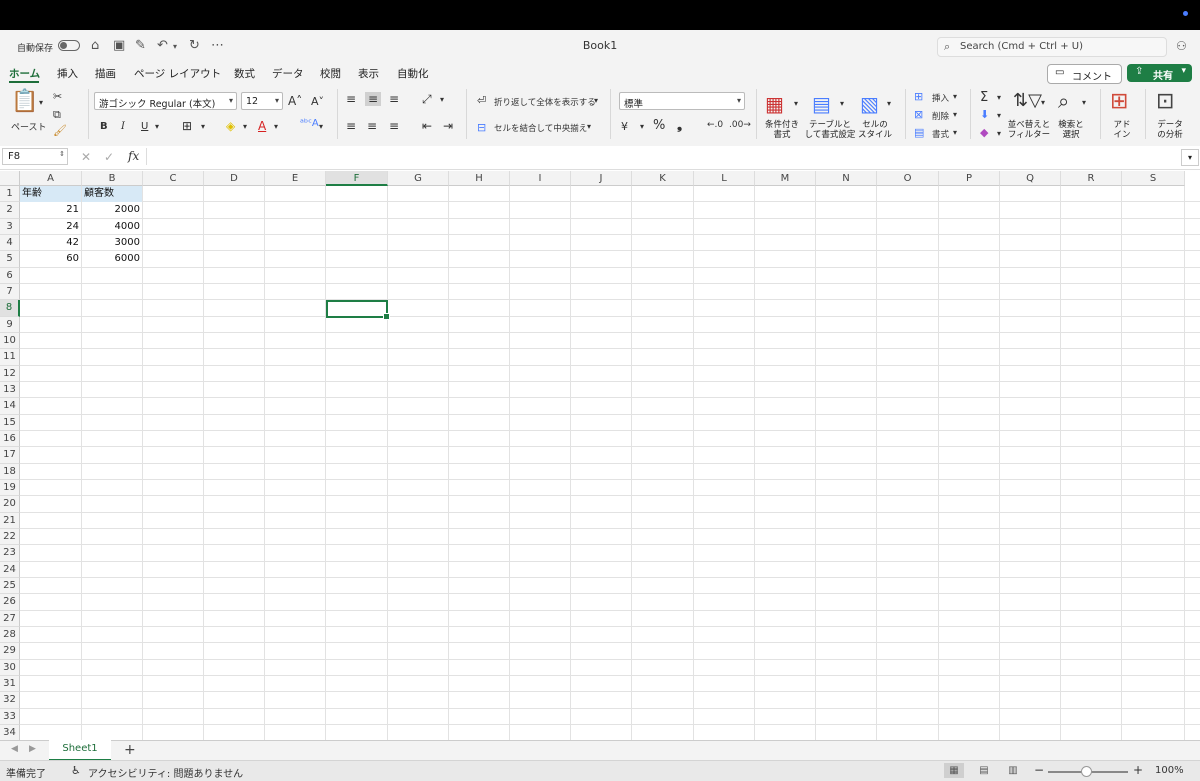 The height and width of the screenshot is (781, 1200). What do you see at coordinates (230, 126) in the screenshot?
I see `fill-color-icon: ◈` at bounding box center [230, 126].